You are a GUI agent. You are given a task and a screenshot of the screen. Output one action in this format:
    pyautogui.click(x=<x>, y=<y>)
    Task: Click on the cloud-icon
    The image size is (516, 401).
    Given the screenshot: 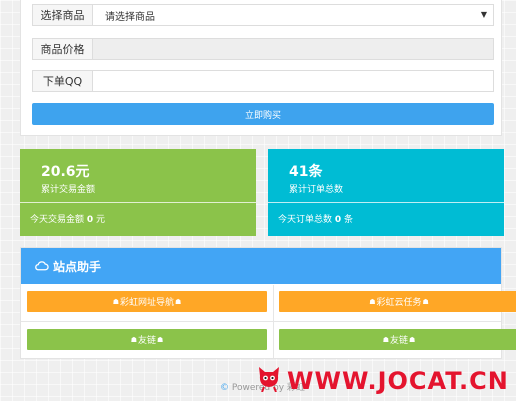 What is the action you would take?
    pyautogui.click(x=42, y=266)
    